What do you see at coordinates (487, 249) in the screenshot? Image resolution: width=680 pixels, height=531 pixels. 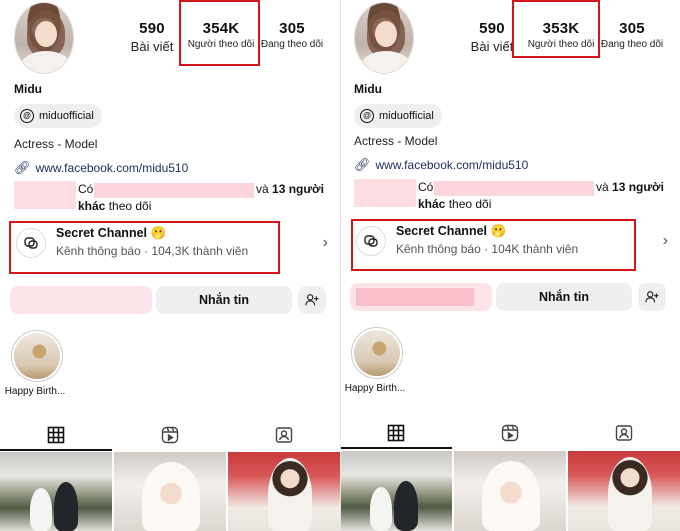 I see `channel-subtitle: Kênh thông báo · 104K thành viên` at bounding box center [487, 249].